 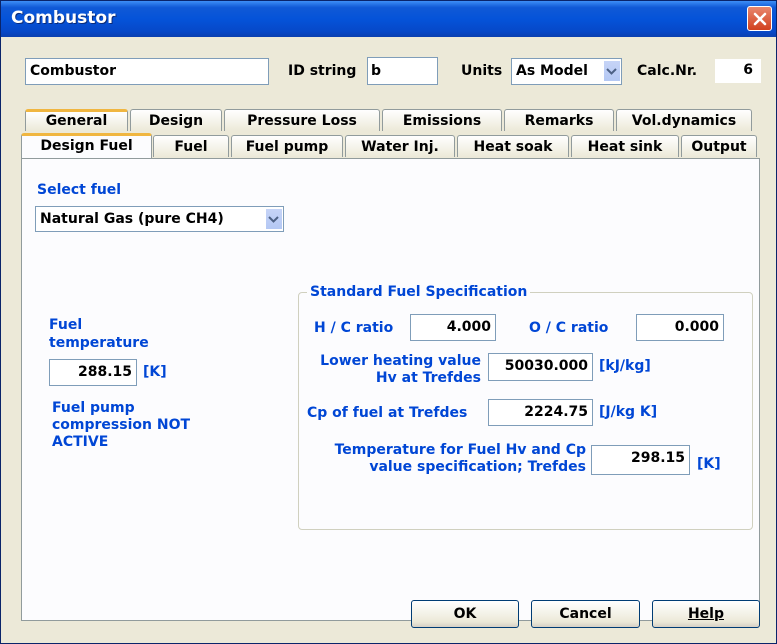 I want to click on hc-ratio-input: 4.000, so click(x=453, y=327).